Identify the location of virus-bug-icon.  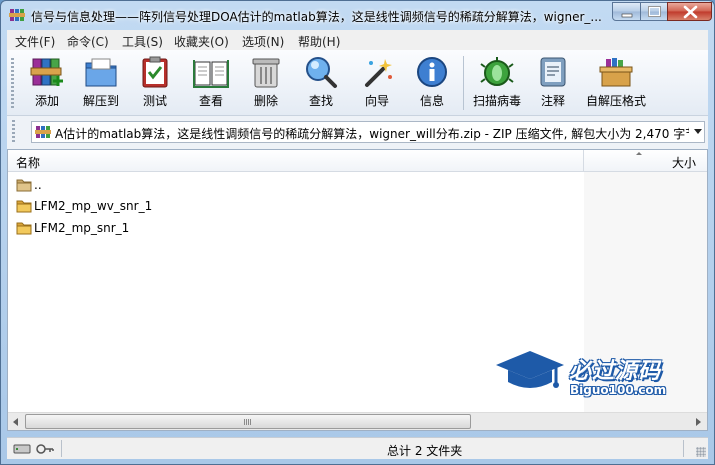
(497, 71).